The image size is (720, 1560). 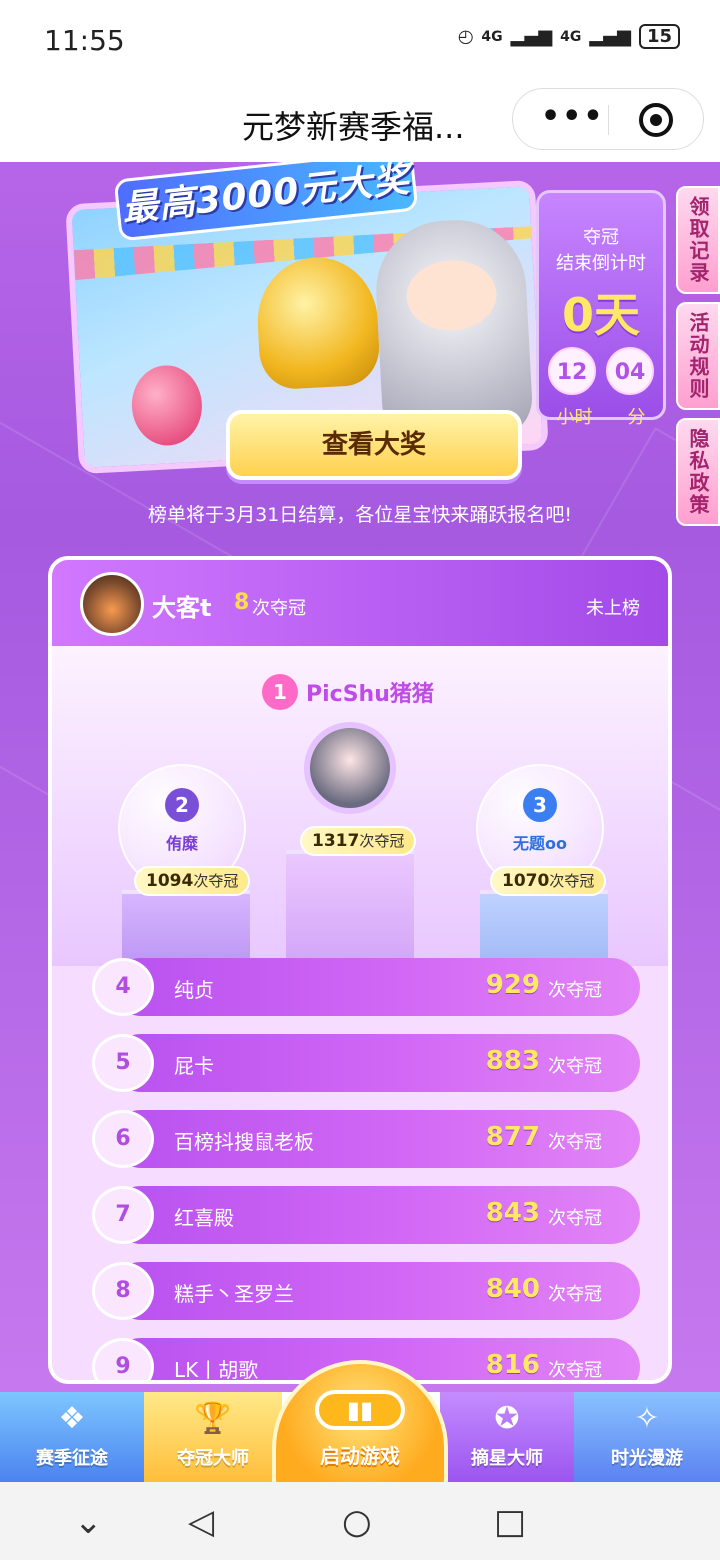 What do you see at coordinates (465, 36) in the screenshot?
I see `speed-icon: ◴` at bounding box center [465, 36].